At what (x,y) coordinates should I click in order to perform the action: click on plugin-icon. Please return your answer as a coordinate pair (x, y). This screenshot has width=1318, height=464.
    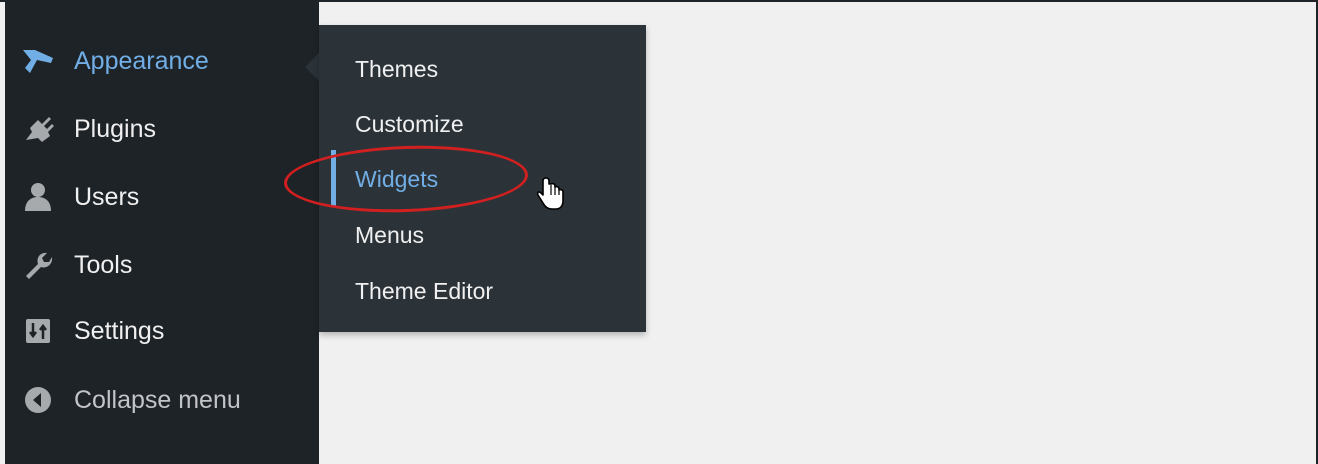
    Looking at the image, I should click on (38, 129).